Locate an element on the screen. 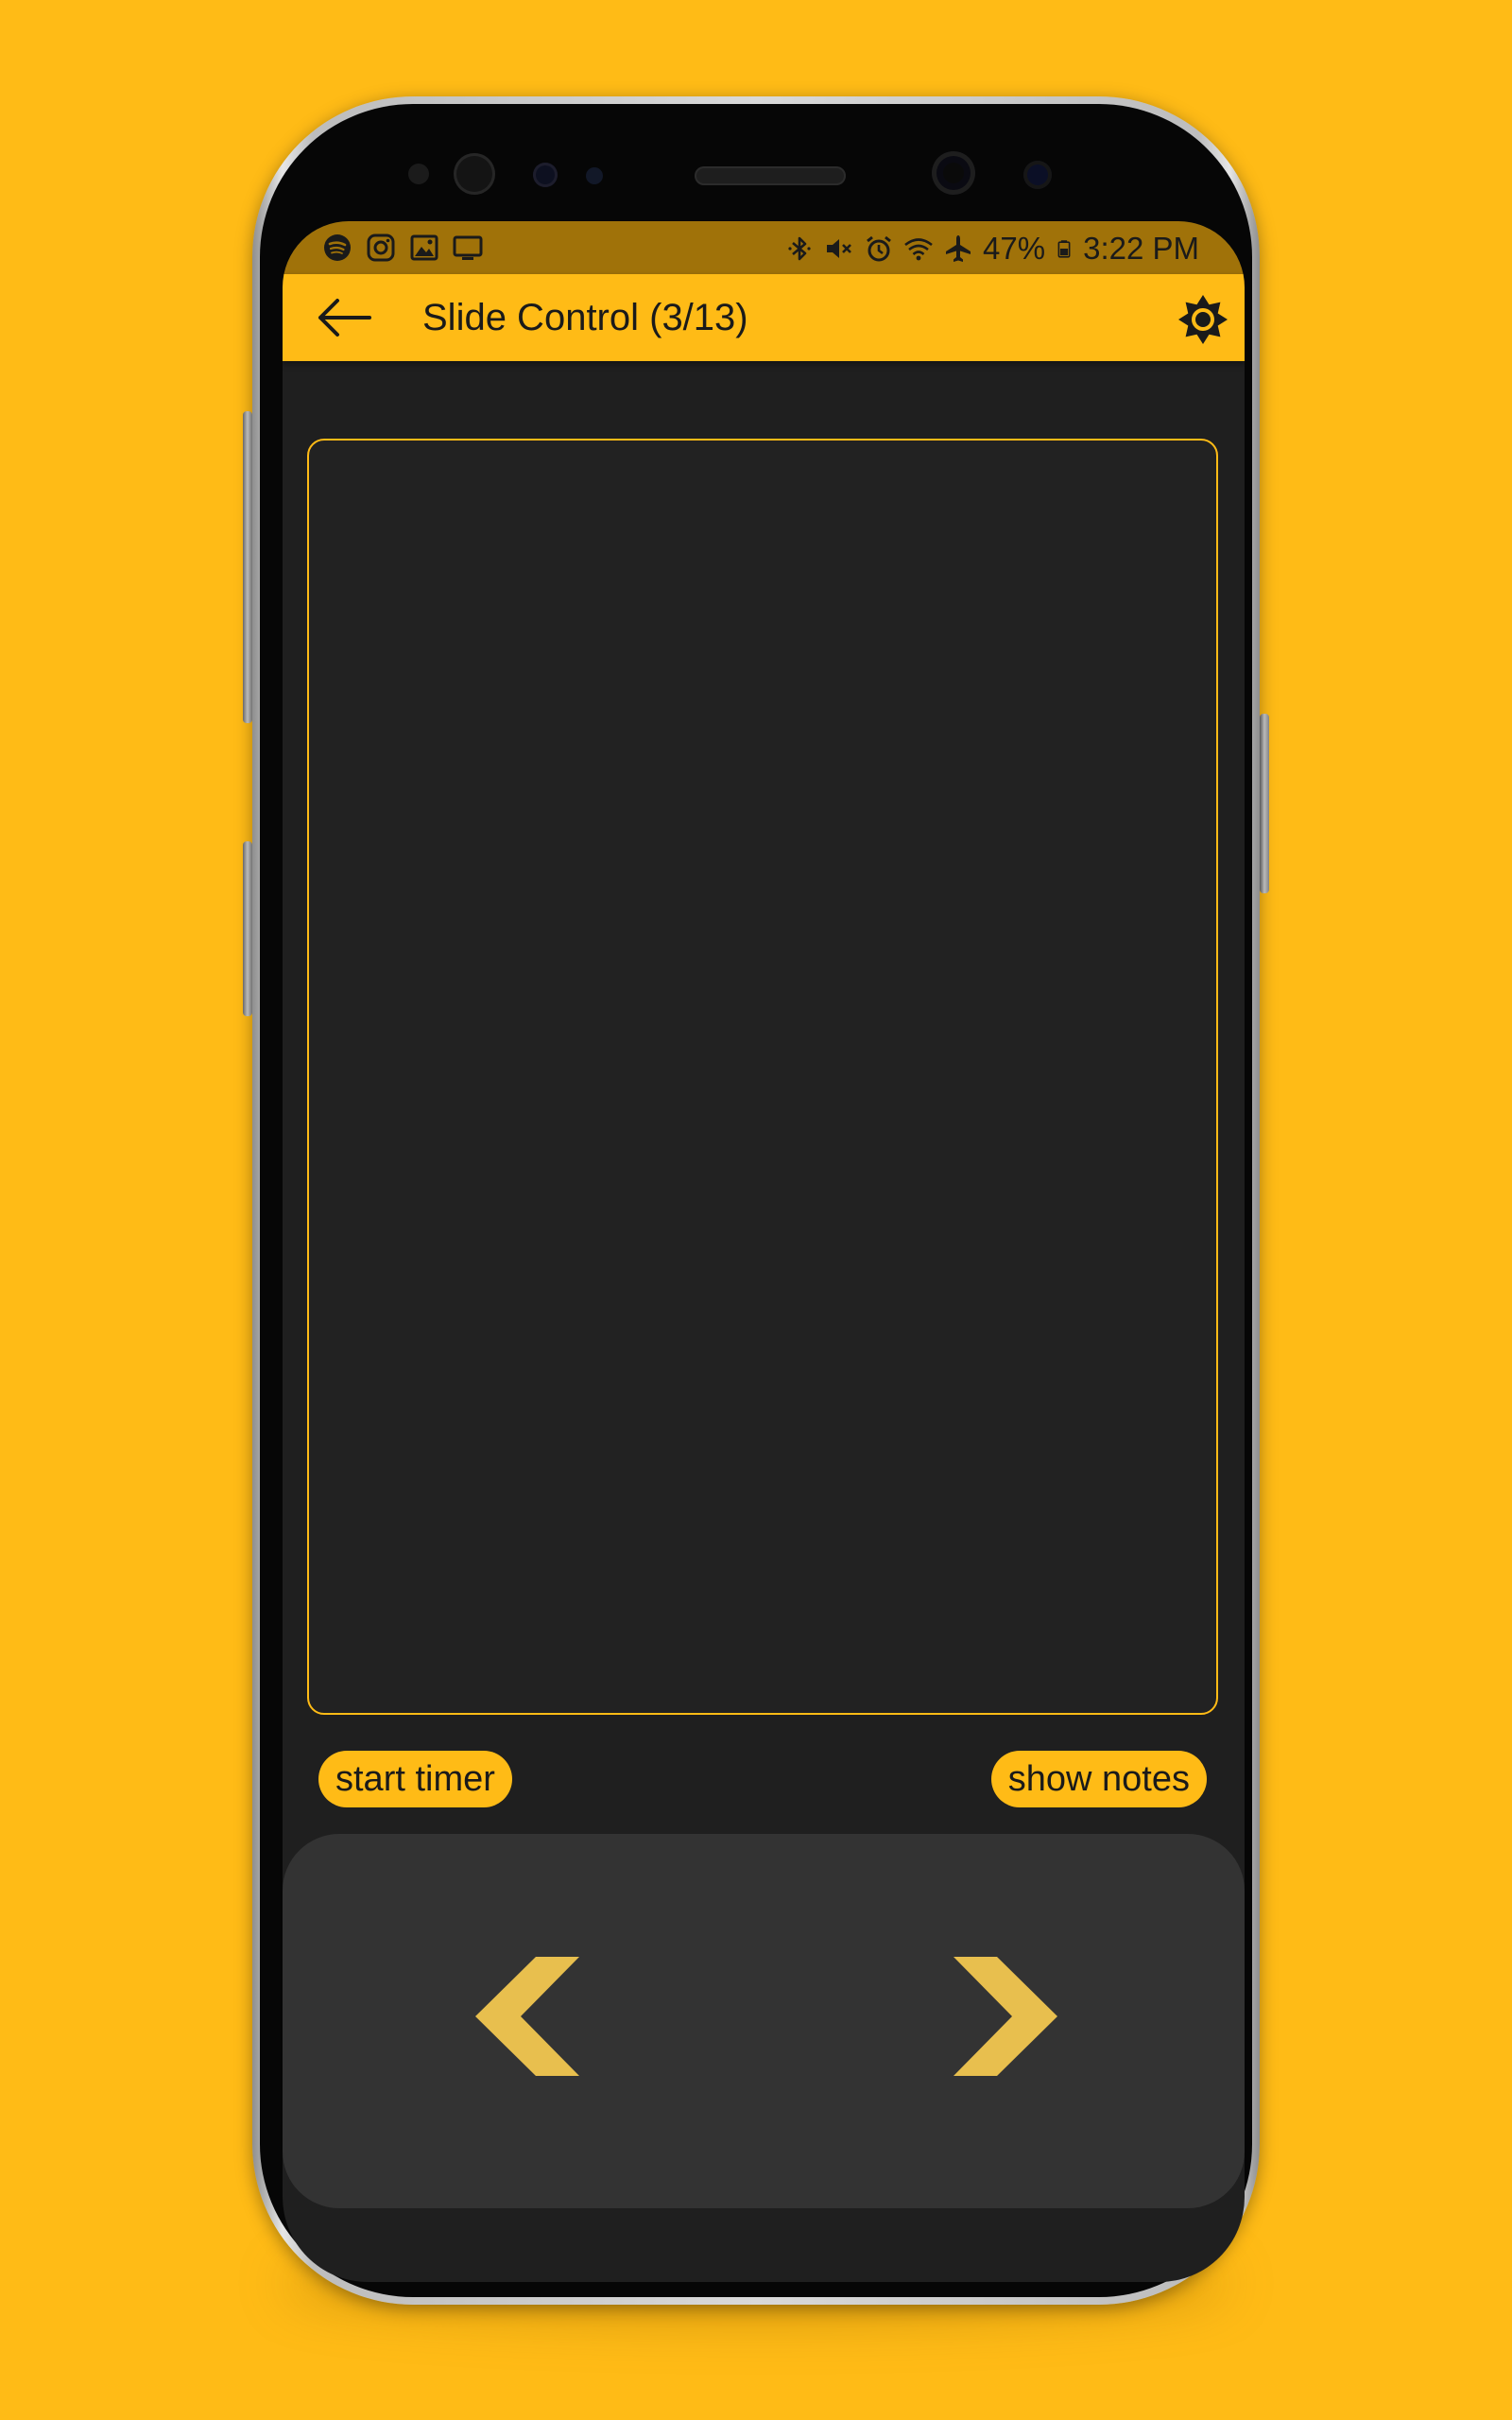 The height and width of the screenshot is (2420, 1512). cast-icon is located at coordinates (468, 247).